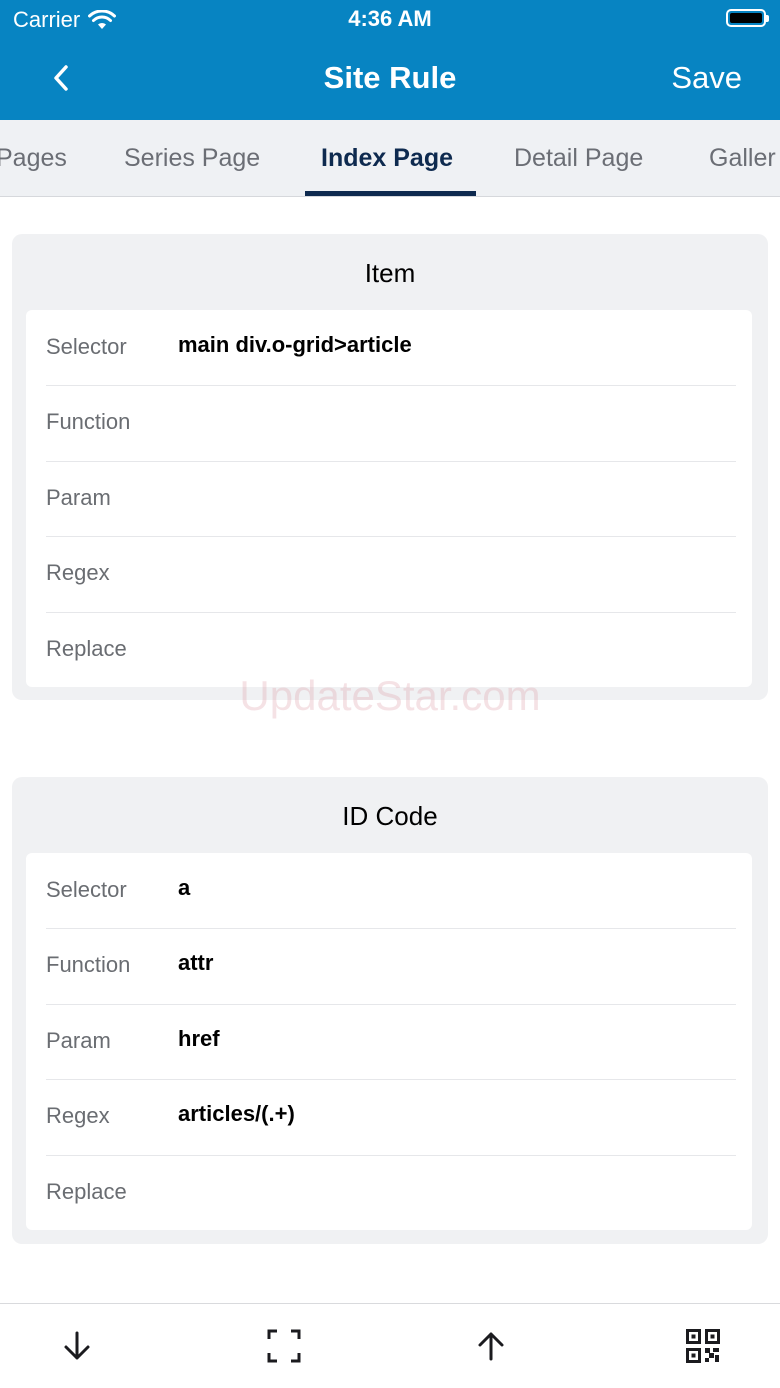 The image size is (780, 1388). I want to click on move-up-button, so click(491, 1346).